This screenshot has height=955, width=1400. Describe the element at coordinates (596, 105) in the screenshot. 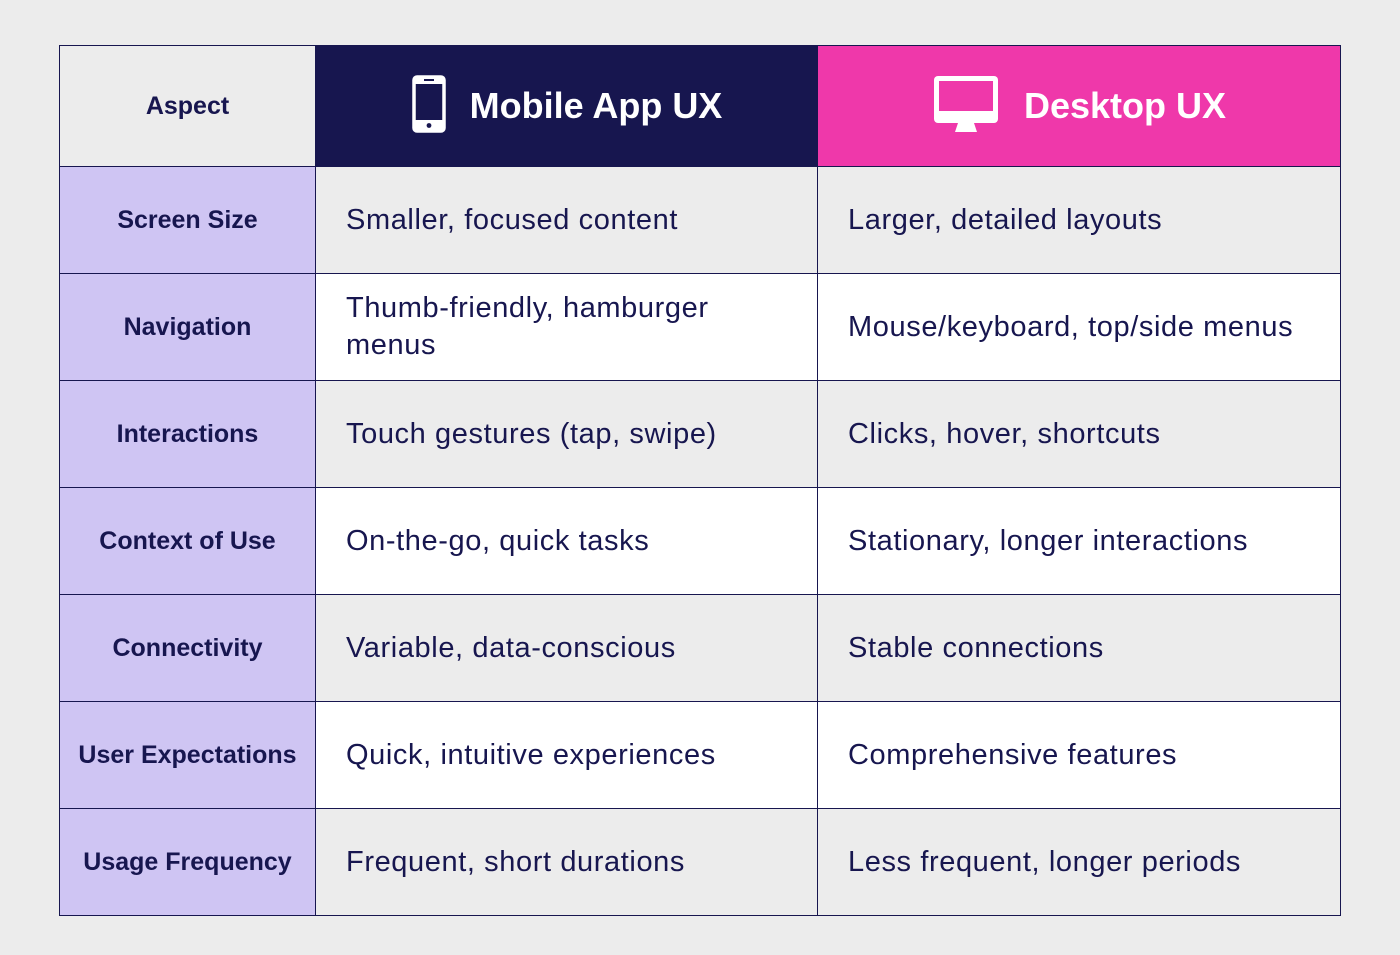

I see `header-mobile-label: Mobile App UX` at that location.